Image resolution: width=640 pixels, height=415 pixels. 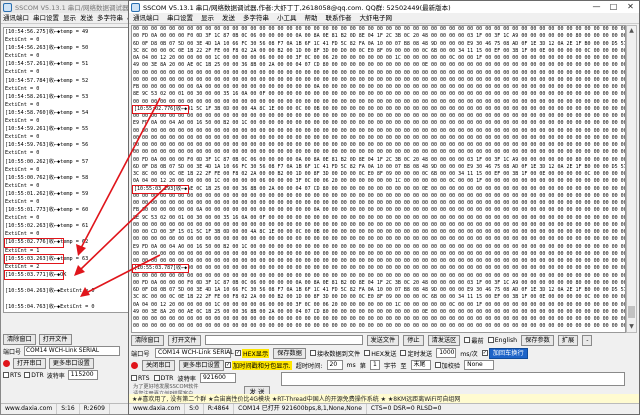 What do you see at coordinates (362, 366) in the screenshot?
I see `byte-label: 第` at bounding box center [362, 366].